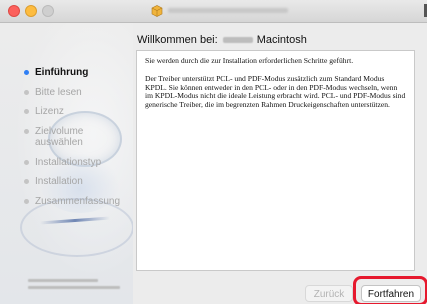 This screenshot has width=427, height=304. I want to click on step-bitte-lesen: Bitte lesen, so click(66, 93).